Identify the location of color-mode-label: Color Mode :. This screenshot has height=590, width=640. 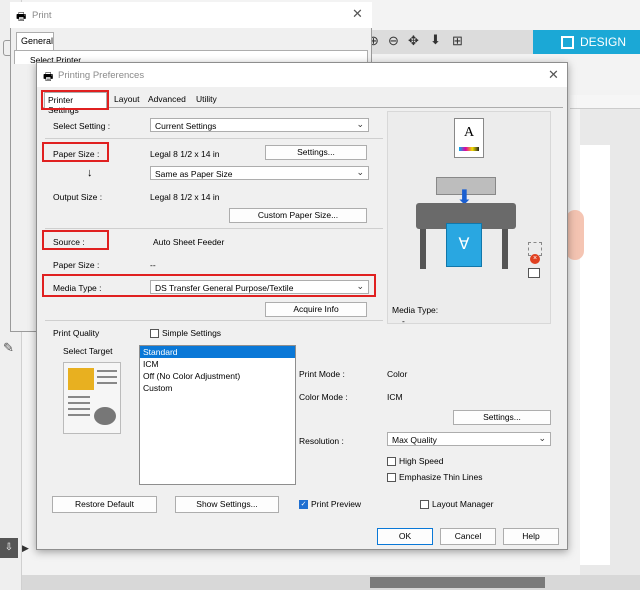
(323, 397).